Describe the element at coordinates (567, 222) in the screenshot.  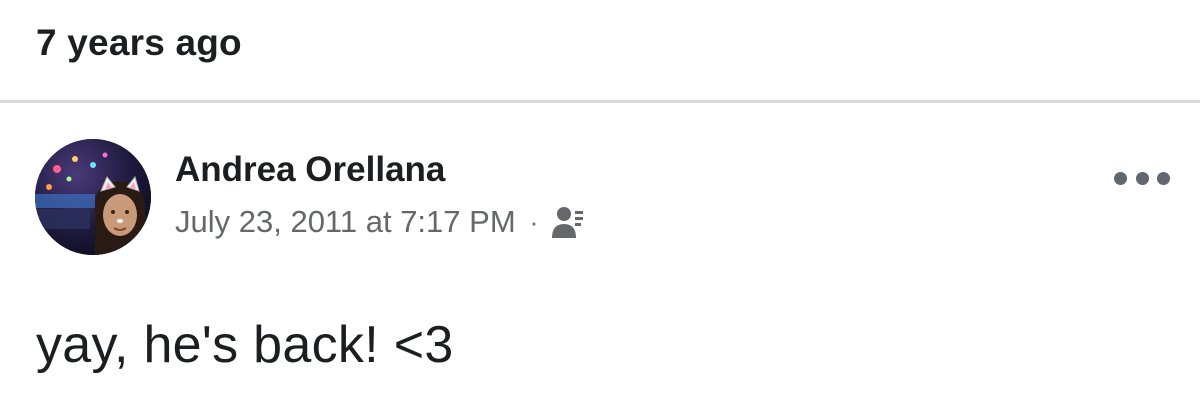
I see `friends-icon` at that location.